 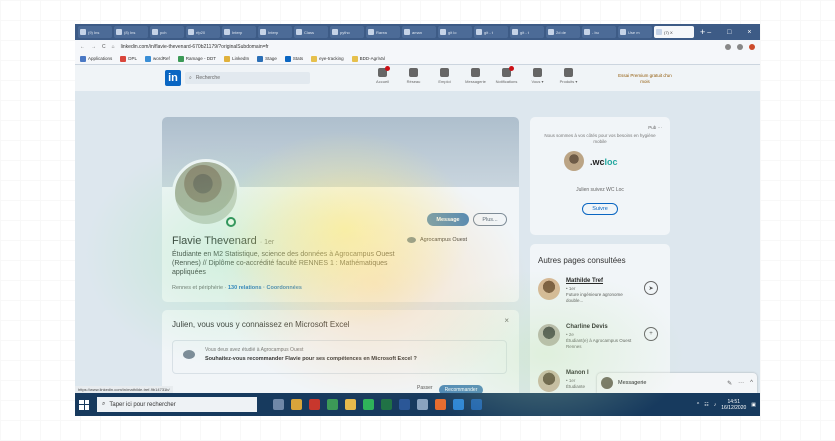 I want to click on nav-item: Messagerie, so click(x=475, y=76).